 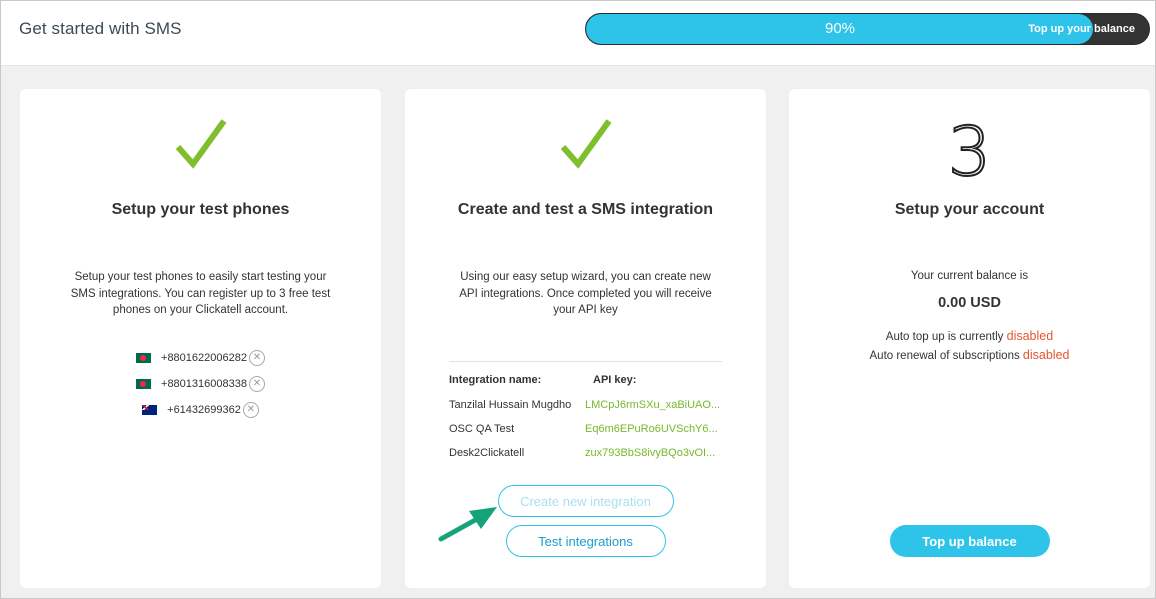 What do you see at coordinates (204, 410) in the screenshot?
I see `phone-number: +61432699362` at bounding box center [204, 410].